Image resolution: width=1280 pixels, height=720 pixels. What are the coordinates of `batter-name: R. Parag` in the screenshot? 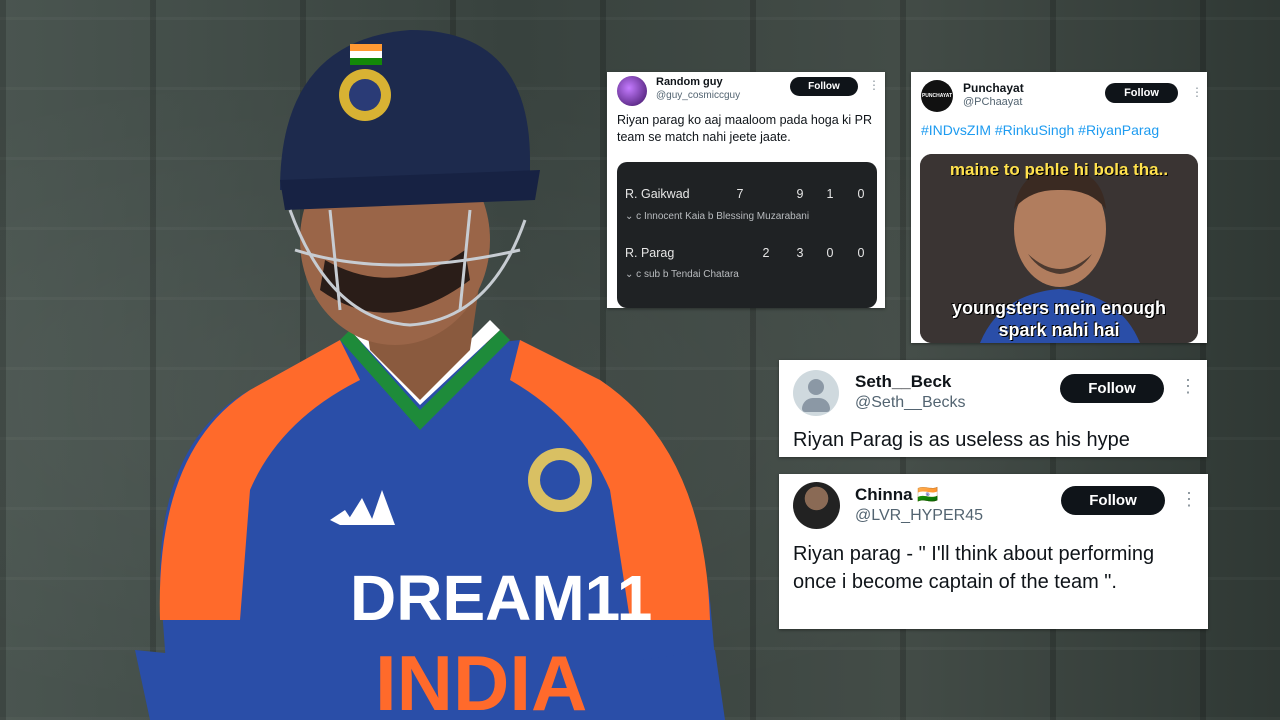 It's located at (650, 253).